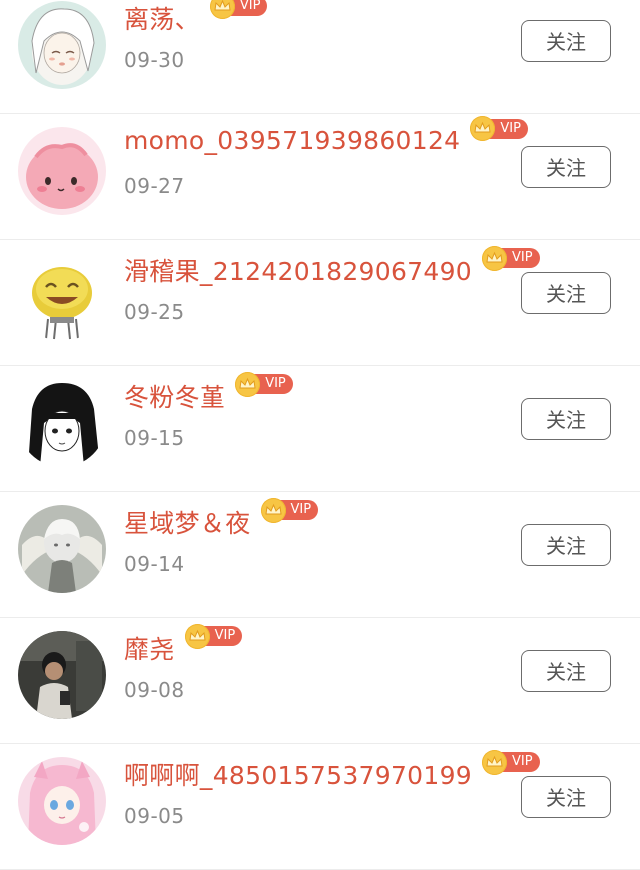 The image size is (640, 870). What do you see at coordinates (292, 140) in the screenshot?
I see `username: momo_039571939860124` at bounding box center [292, 140].